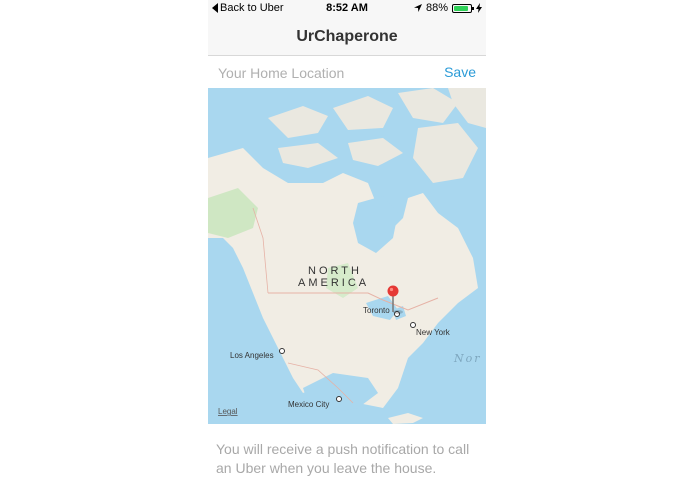  I want to click on battery-percent: 88%, so click(436, 8).